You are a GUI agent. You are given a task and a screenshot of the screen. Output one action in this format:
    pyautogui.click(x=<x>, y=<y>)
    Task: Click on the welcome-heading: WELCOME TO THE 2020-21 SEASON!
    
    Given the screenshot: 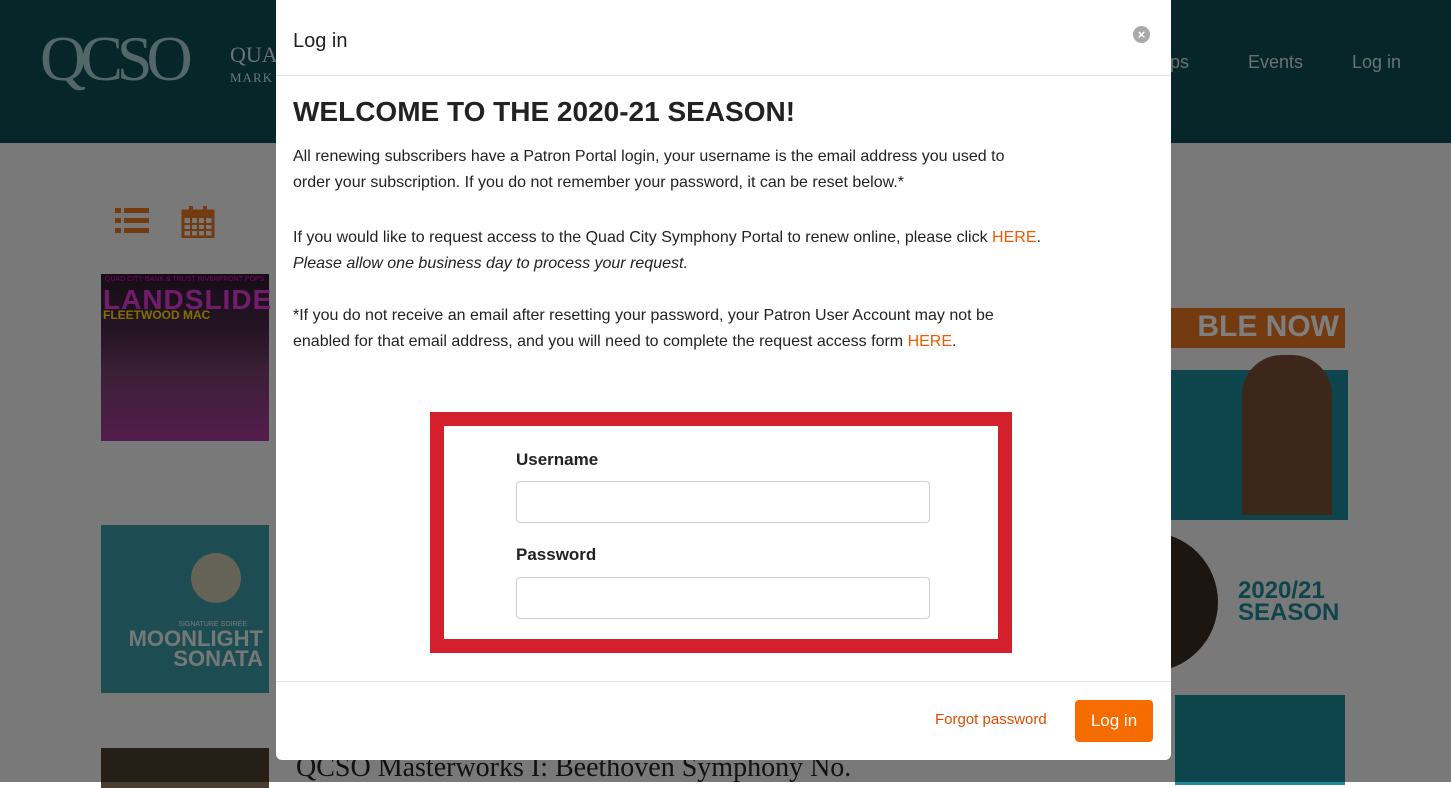 What is the action you would take?
    pyautogui.click(x=544, y=111)
    